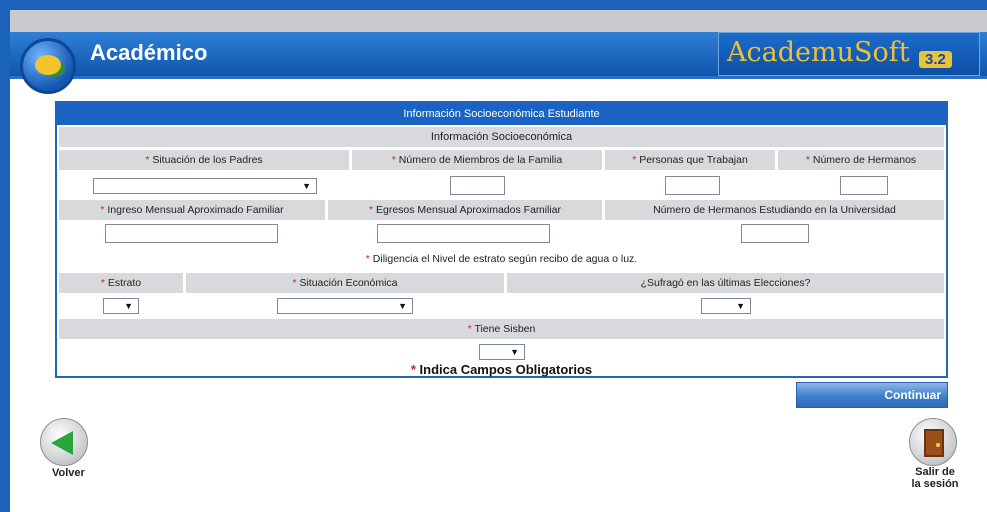 Image resolution: width=987 pixels, height=512 pixels. I want to click on brand-name: AcademuSoft, so click(818, 52).